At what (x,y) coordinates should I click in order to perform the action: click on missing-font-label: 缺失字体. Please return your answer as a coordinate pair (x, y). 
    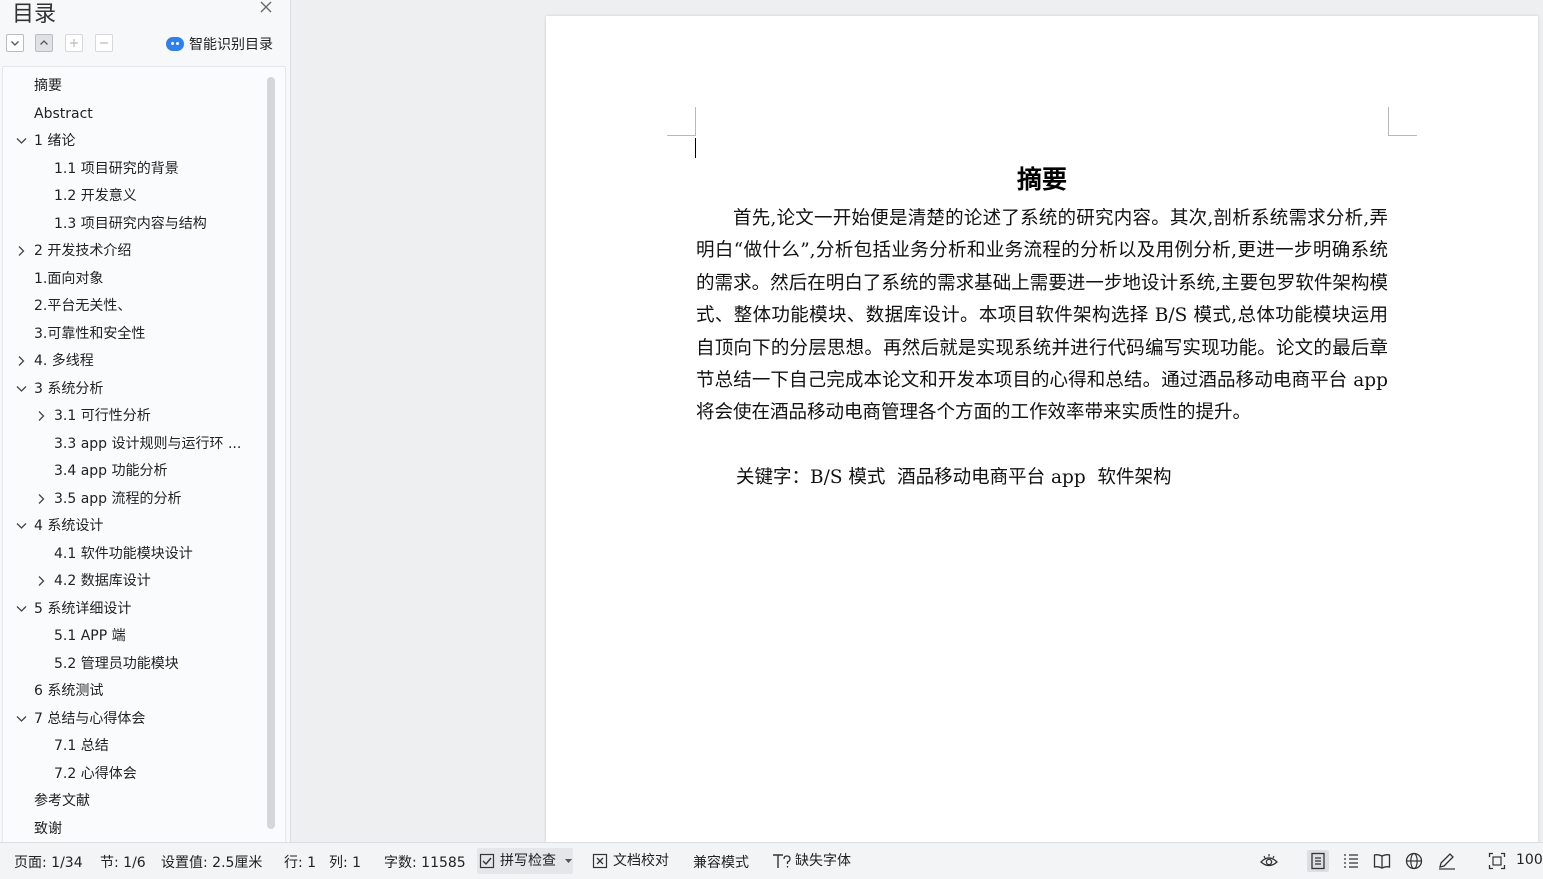
    Looking at the image, I should click on (823, 861).